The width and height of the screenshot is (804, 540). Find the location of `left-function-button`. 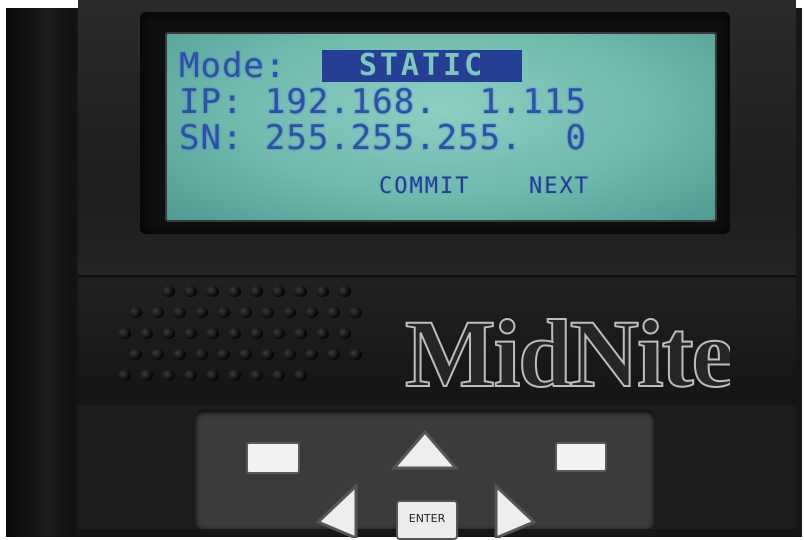

left-function-button is located at coordinates (273, 458).